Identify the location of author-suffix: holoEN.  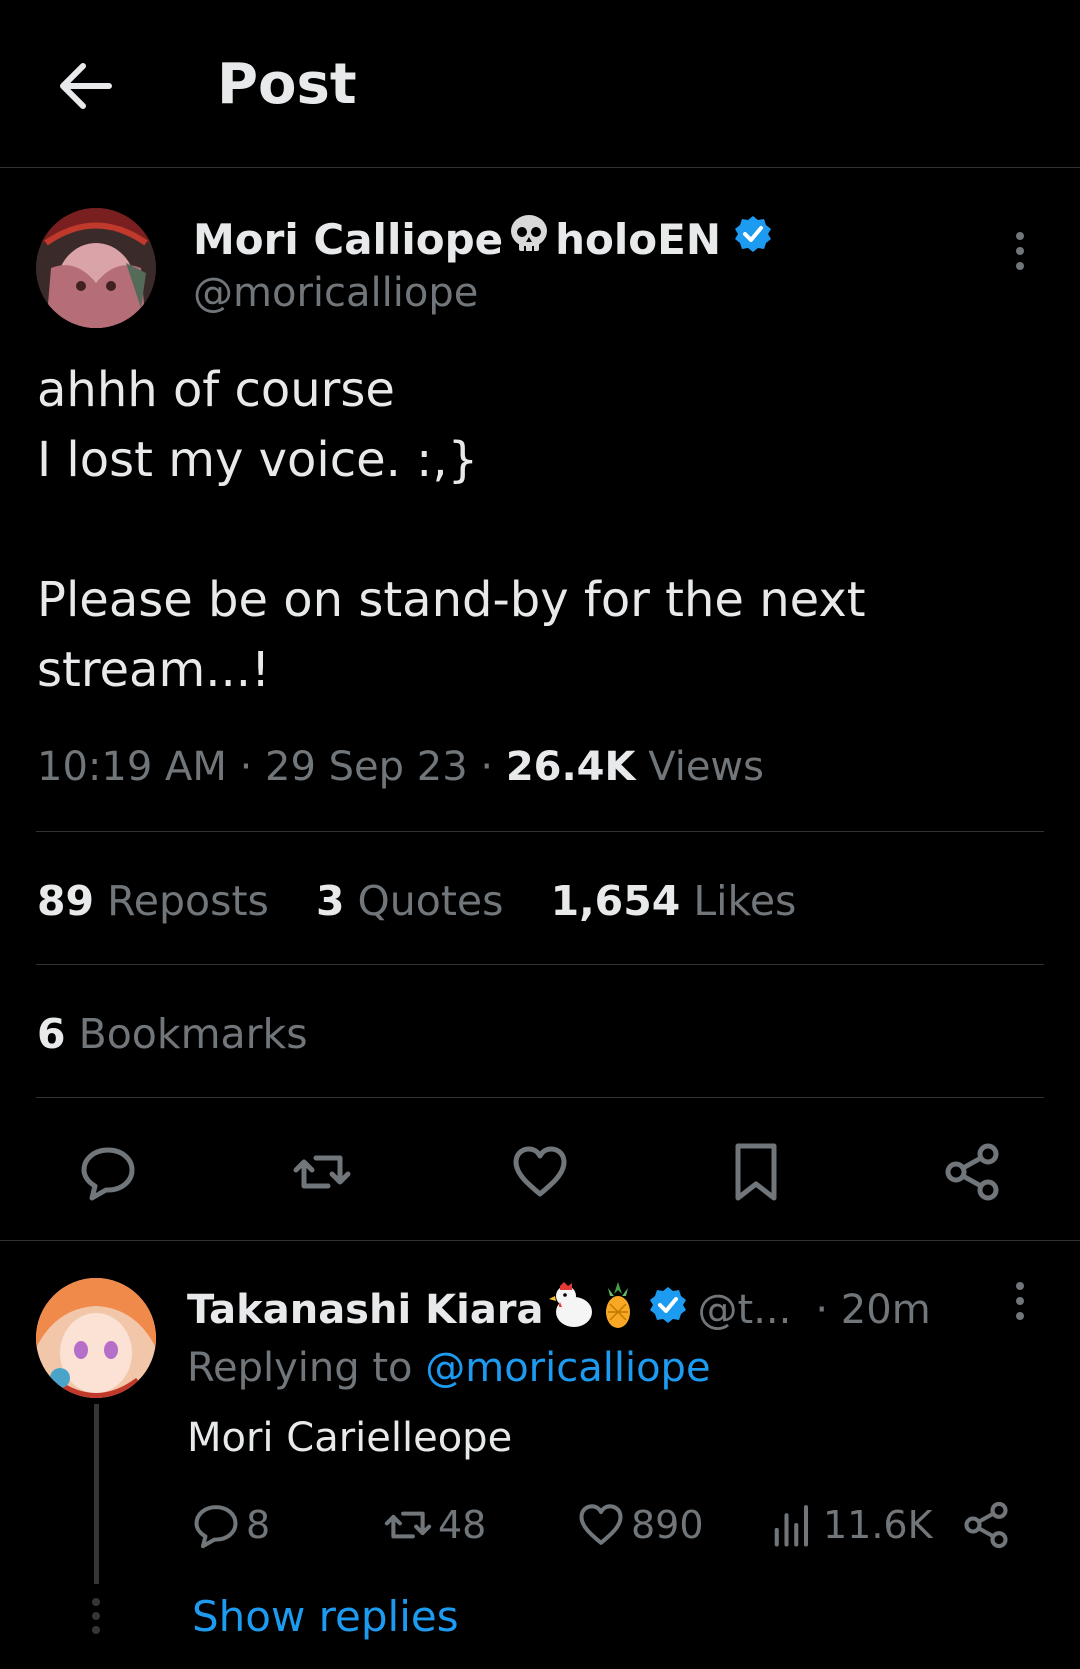
(638, 239).